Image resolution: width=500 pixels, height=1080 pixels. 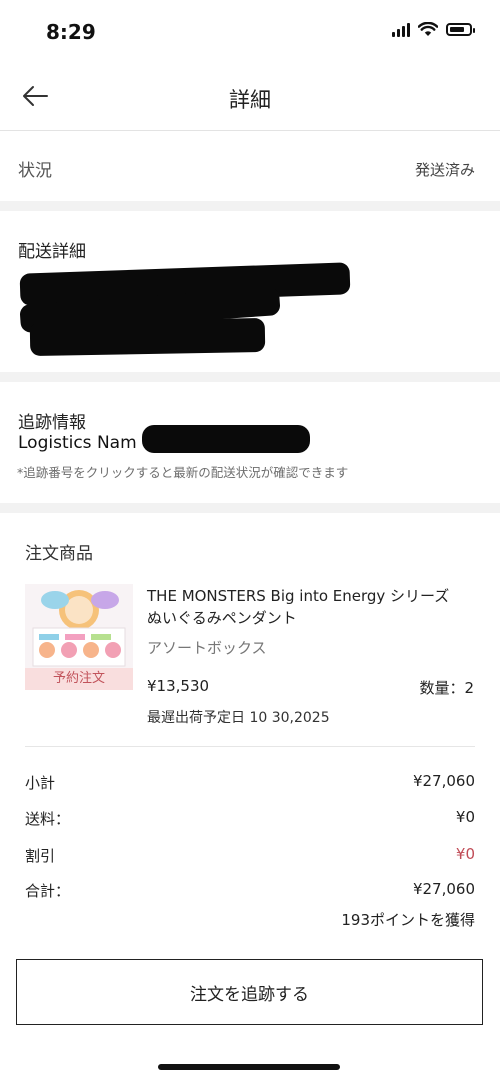 What do you see at coordinates (79, 626) in the screenshot?
I see `product-thumbnail-art` at bounding box center [79, 626].